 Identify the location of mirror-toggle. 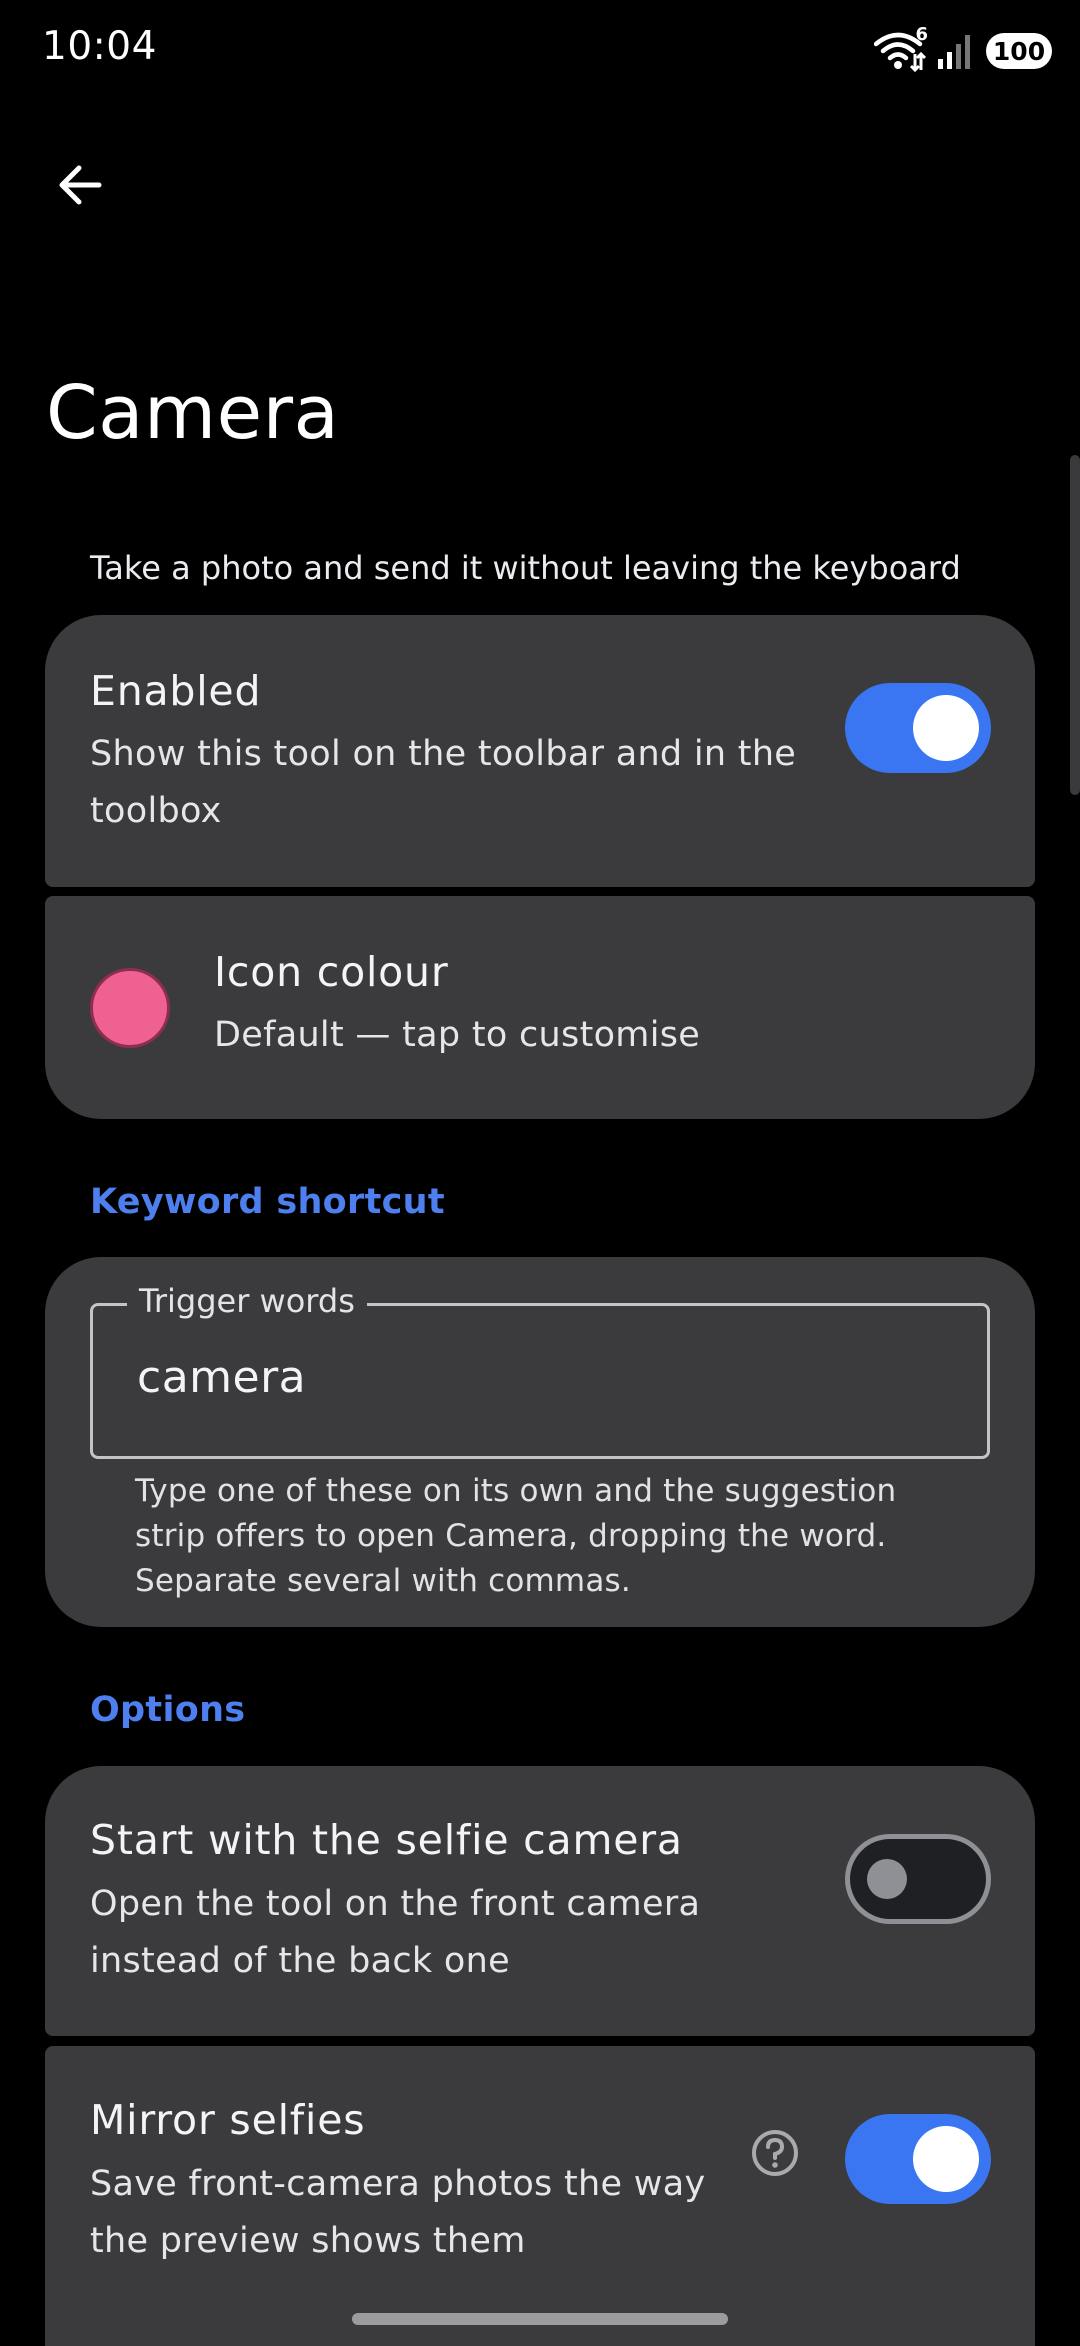
(918, 2159).